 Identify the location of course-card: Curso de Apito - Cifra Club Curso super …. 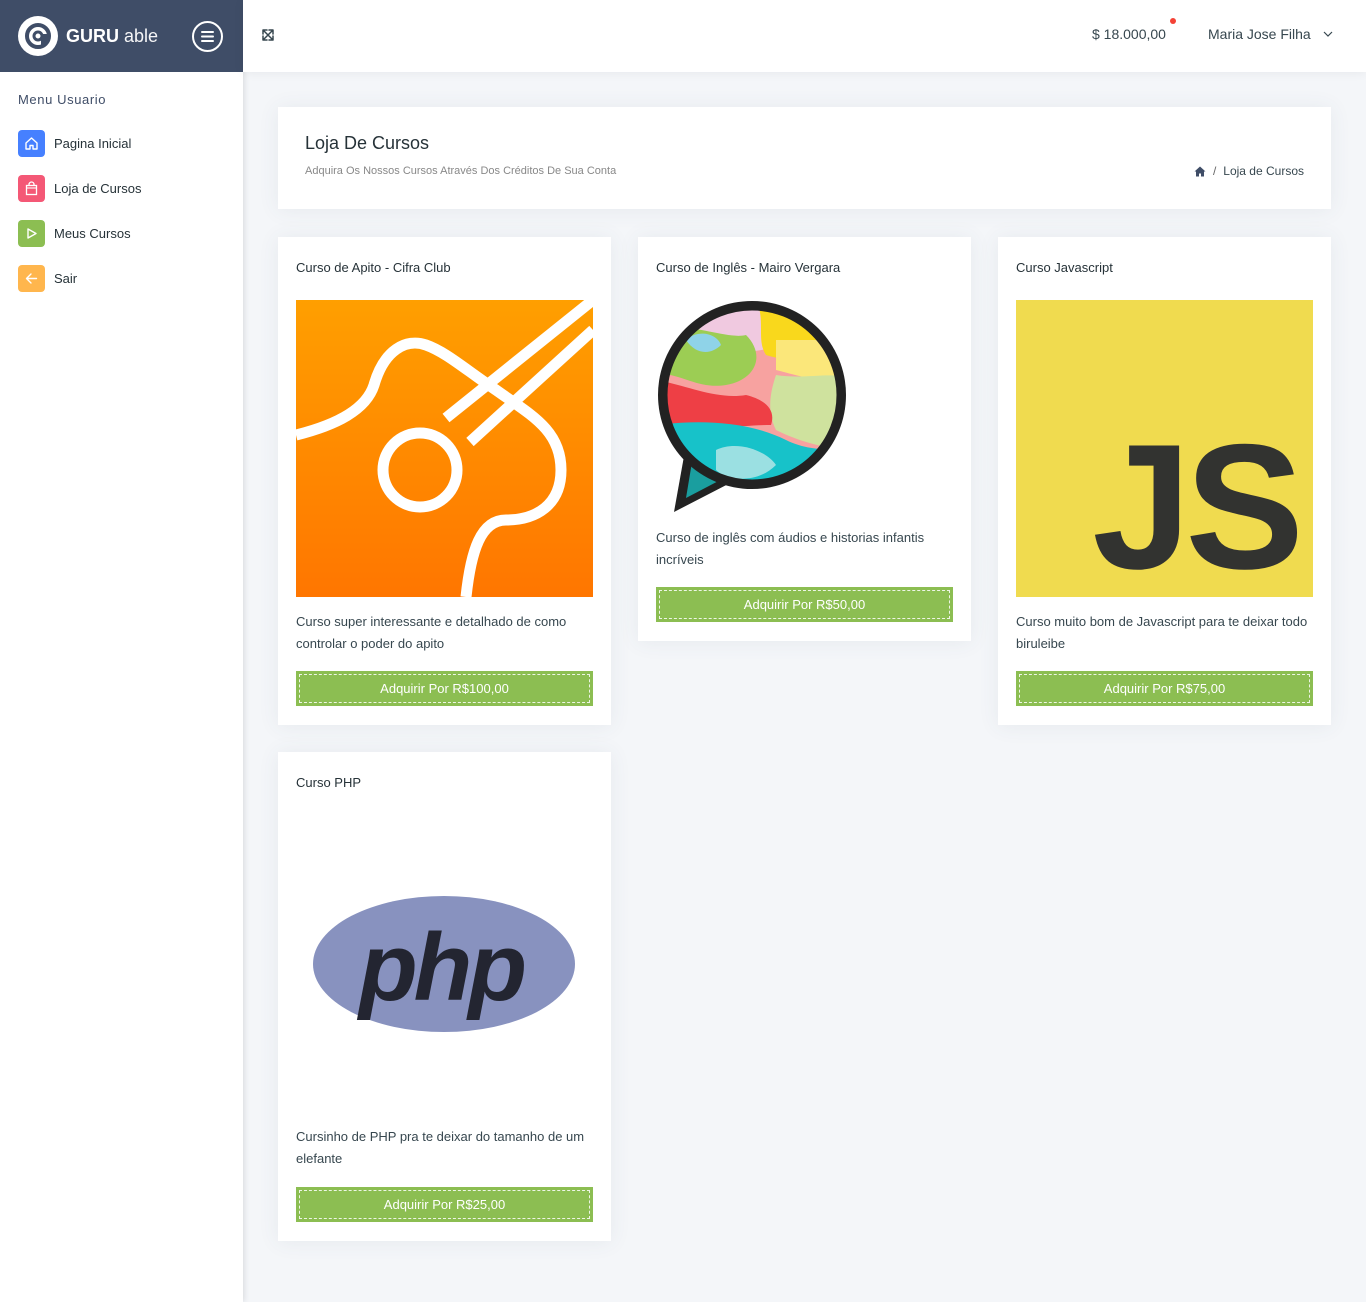
(444, 481).